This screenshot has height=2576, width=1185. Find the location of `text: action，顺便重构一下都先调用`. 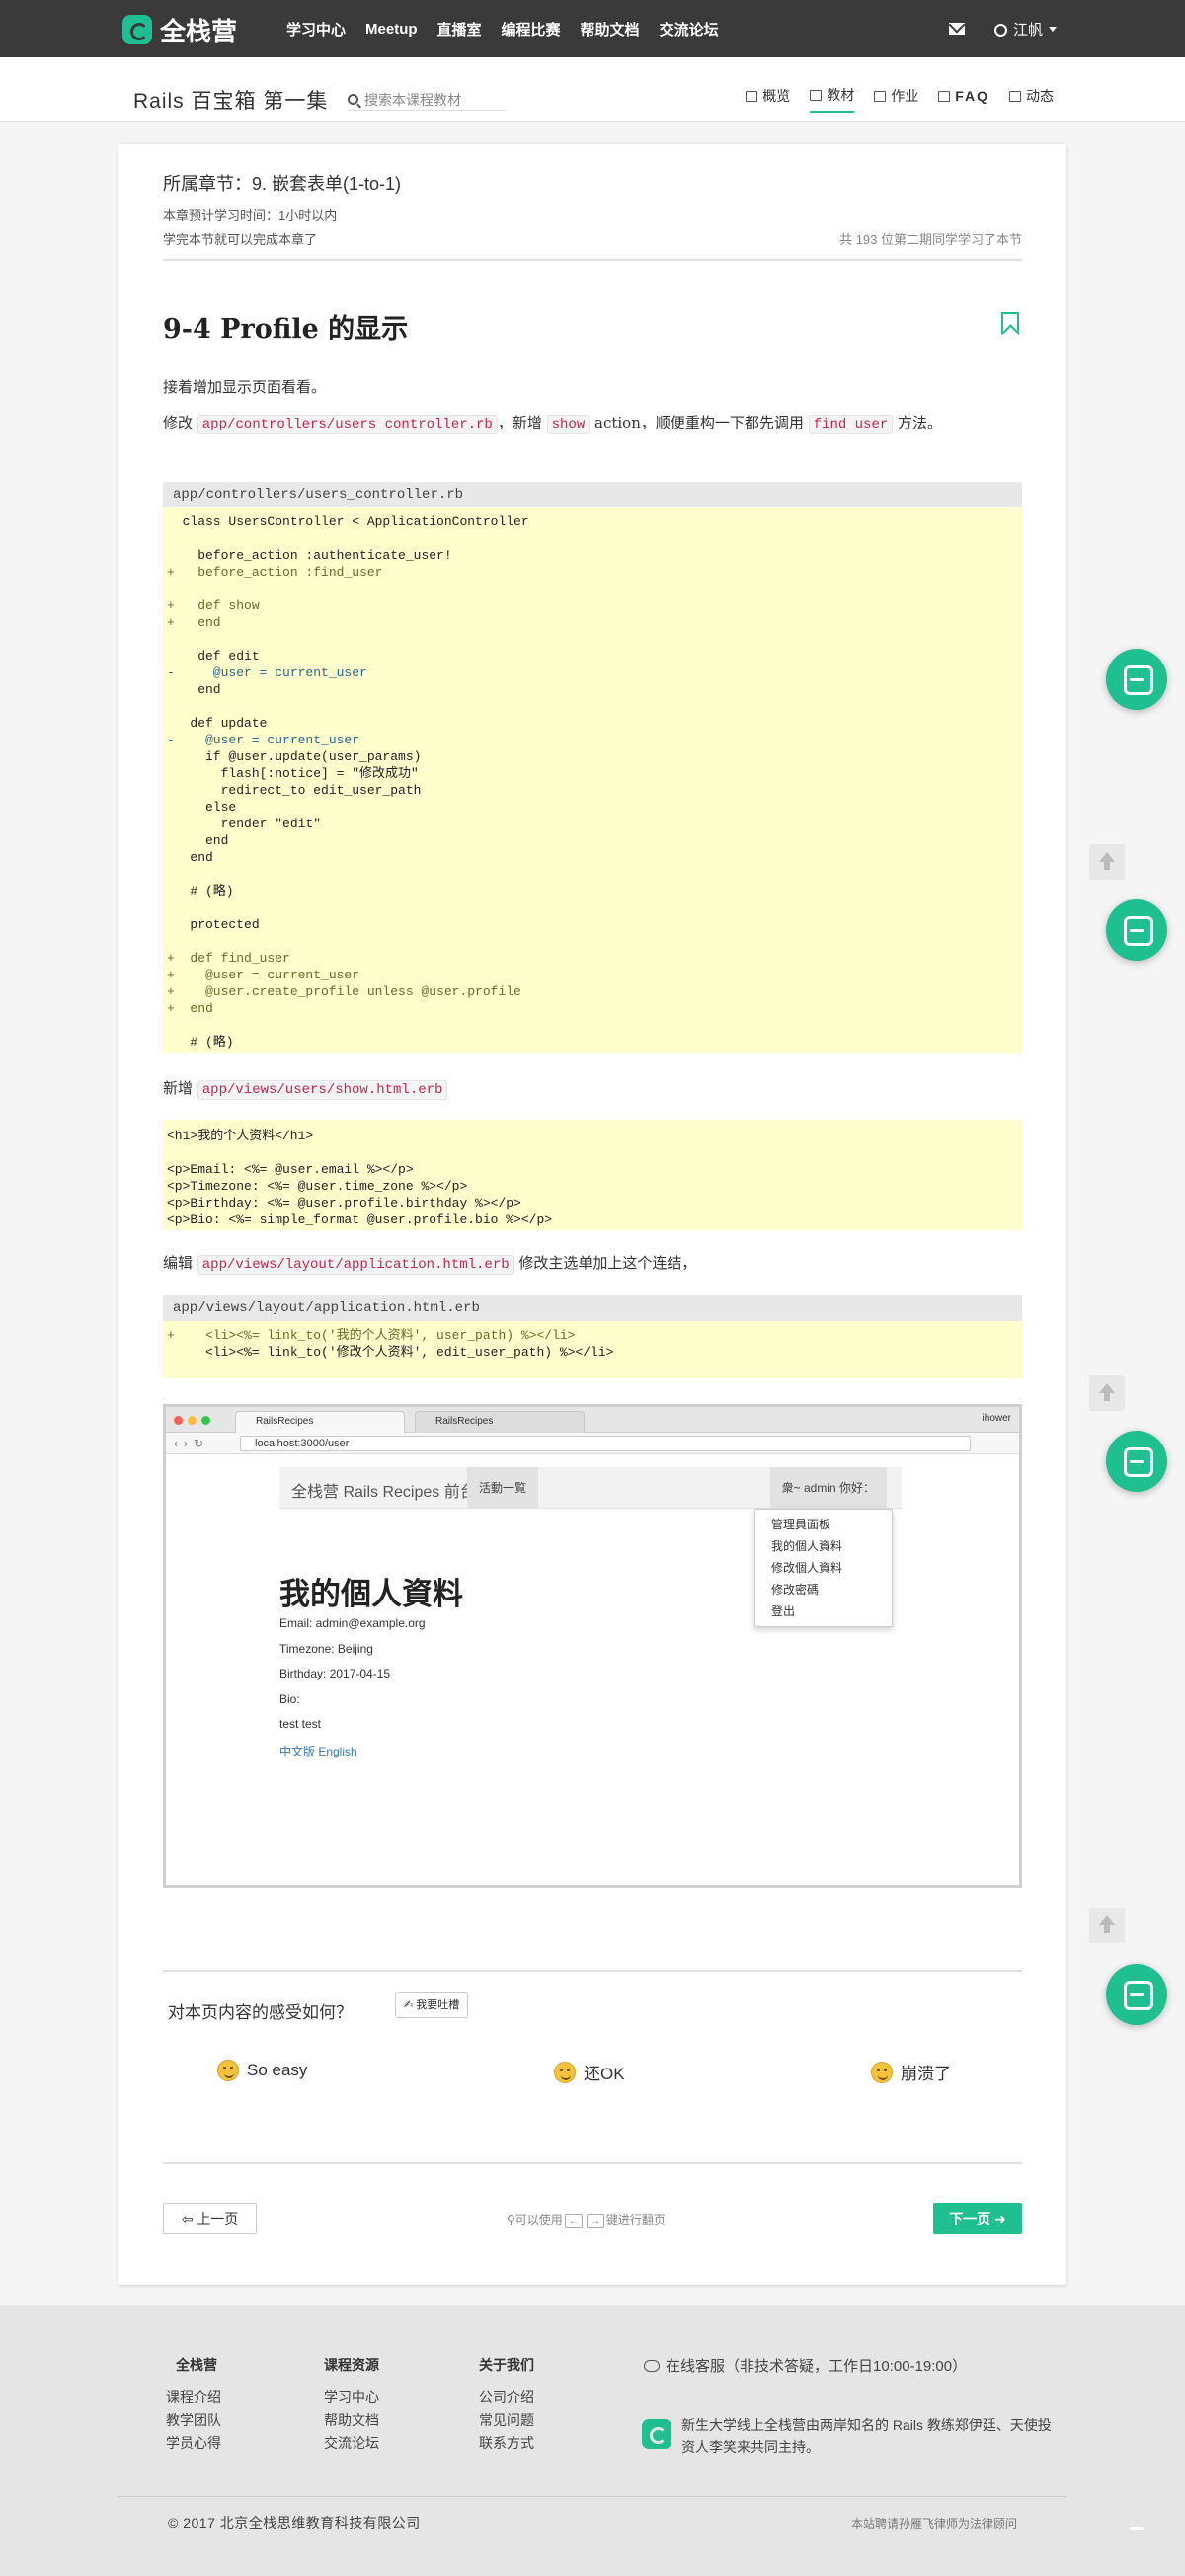

text: action，顺便重构一下都先调用 is located at coordinates (700, 422).